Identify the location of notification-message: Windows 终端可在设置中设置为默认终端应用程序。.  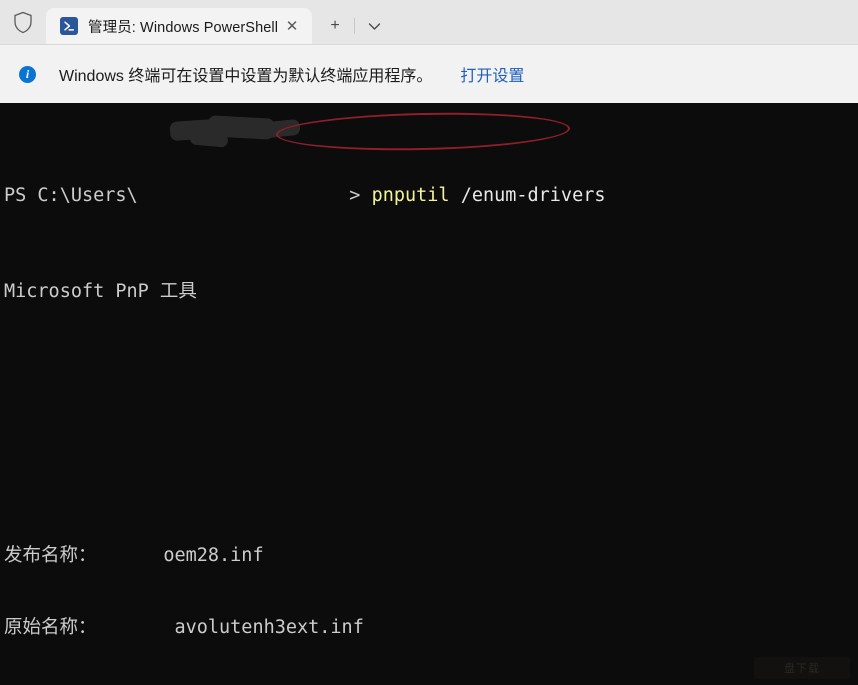
(246, 76).